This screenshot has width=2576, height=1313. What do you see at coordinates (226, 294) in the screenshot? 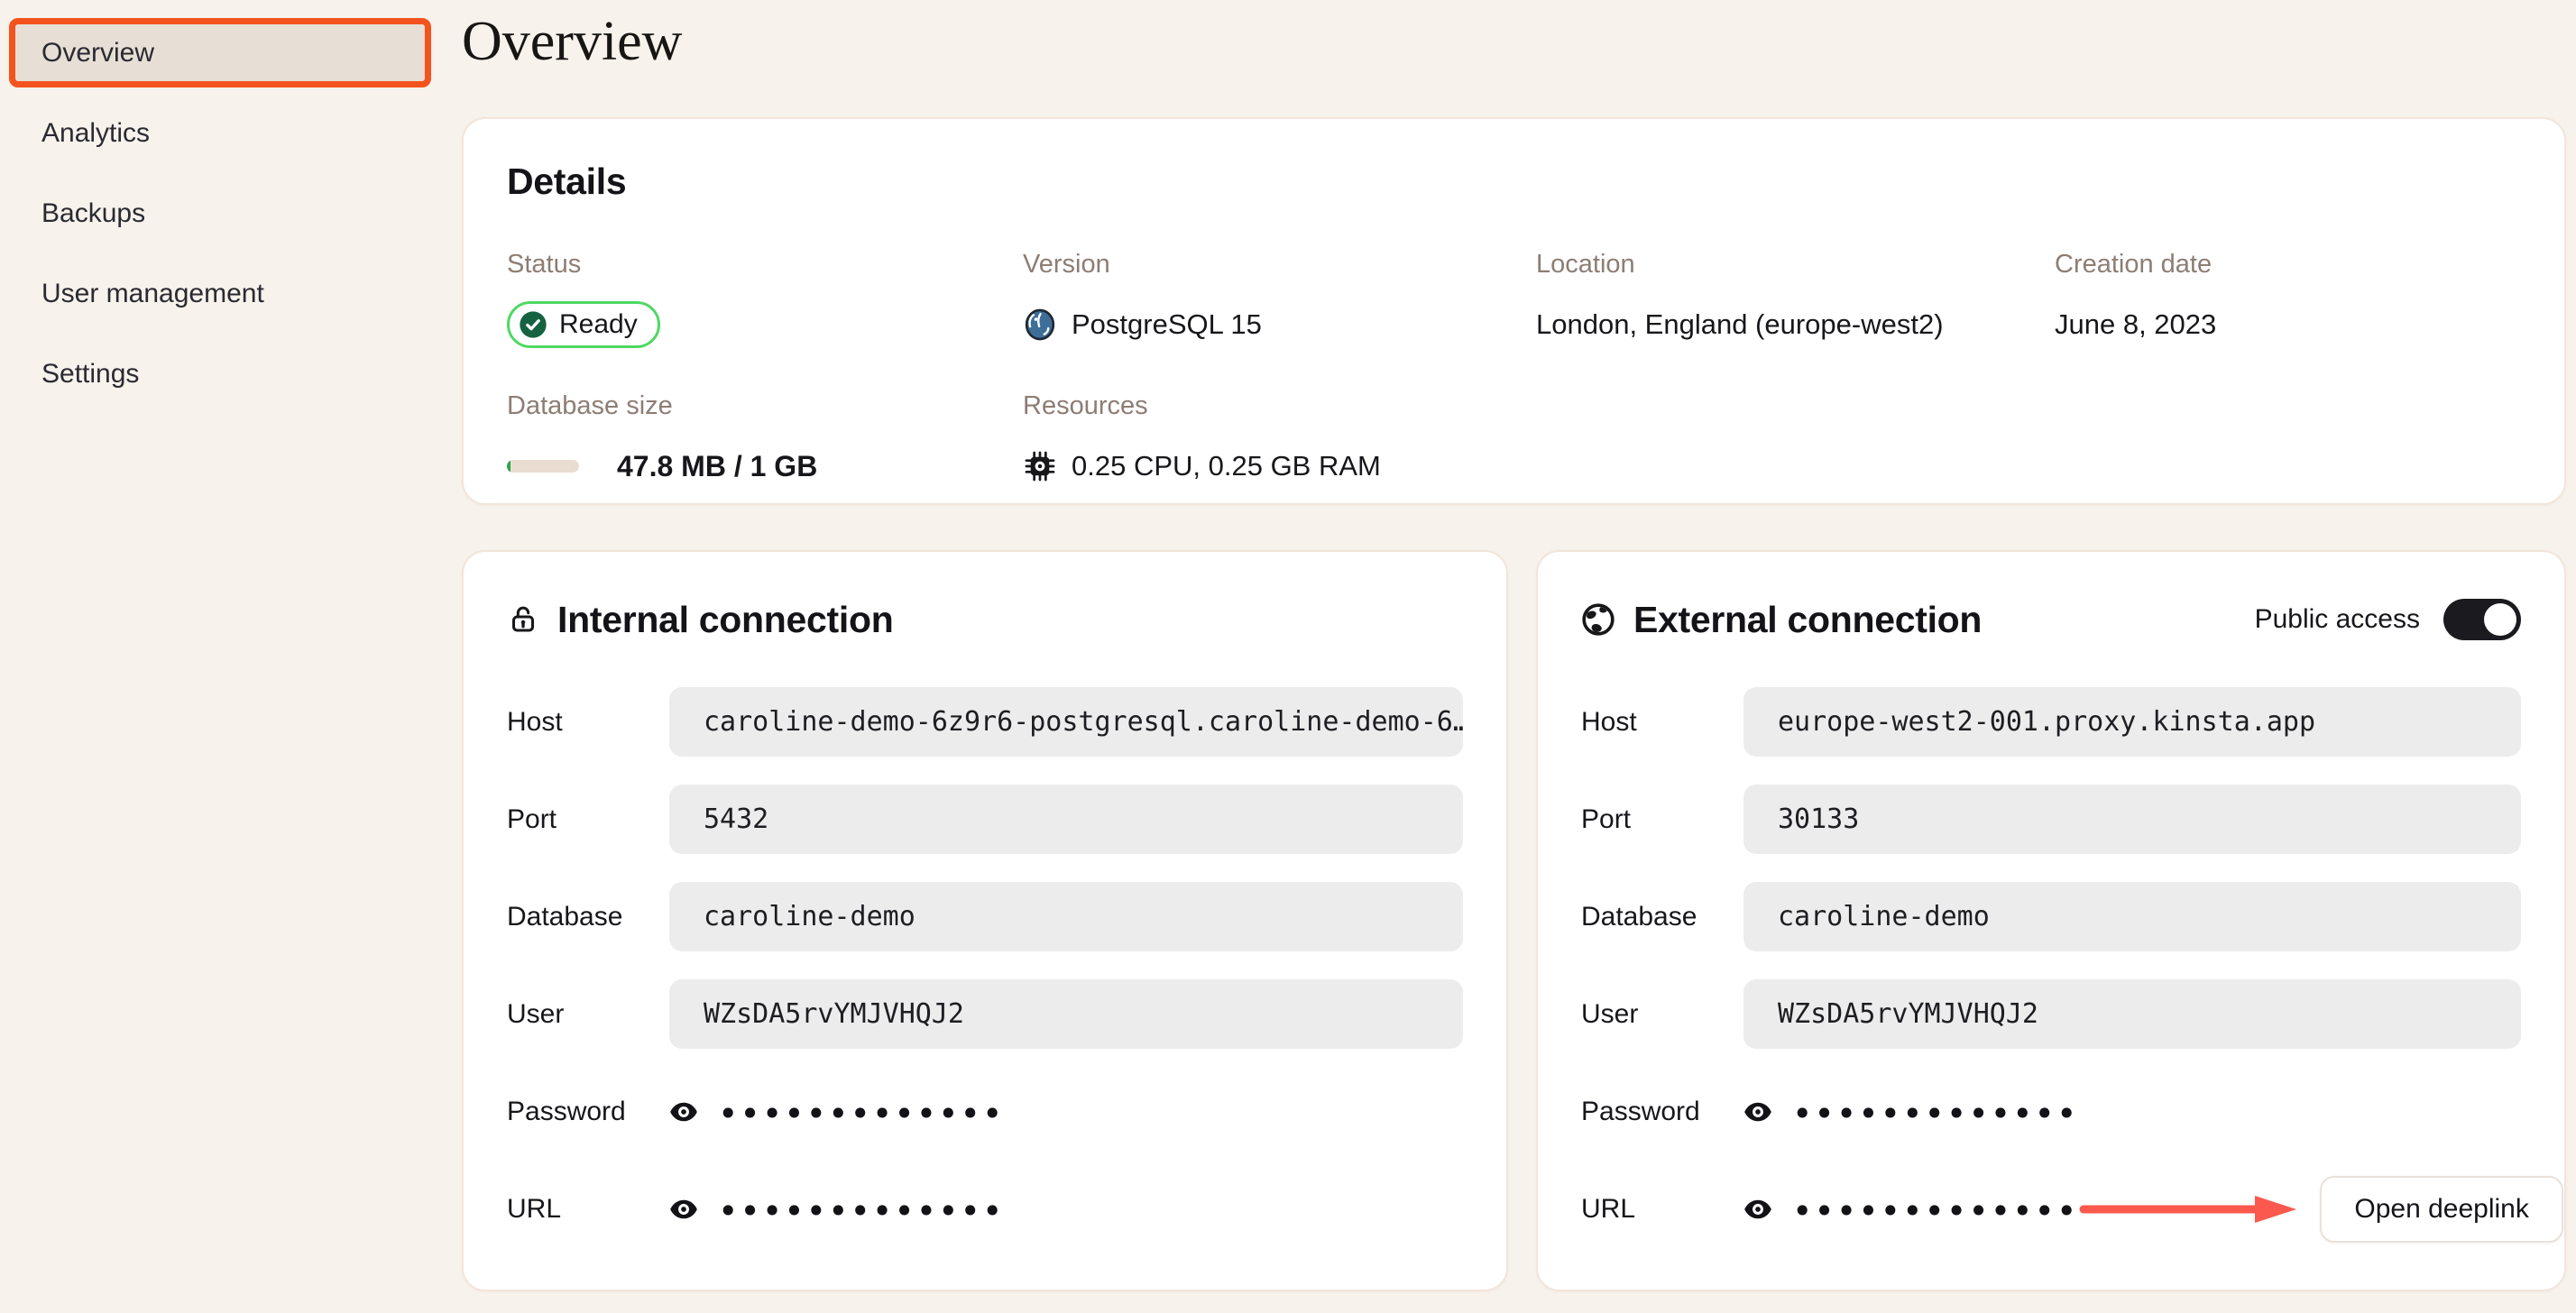
I see `sidebar-item-user-management: User management` at bounding box center [226, 294].